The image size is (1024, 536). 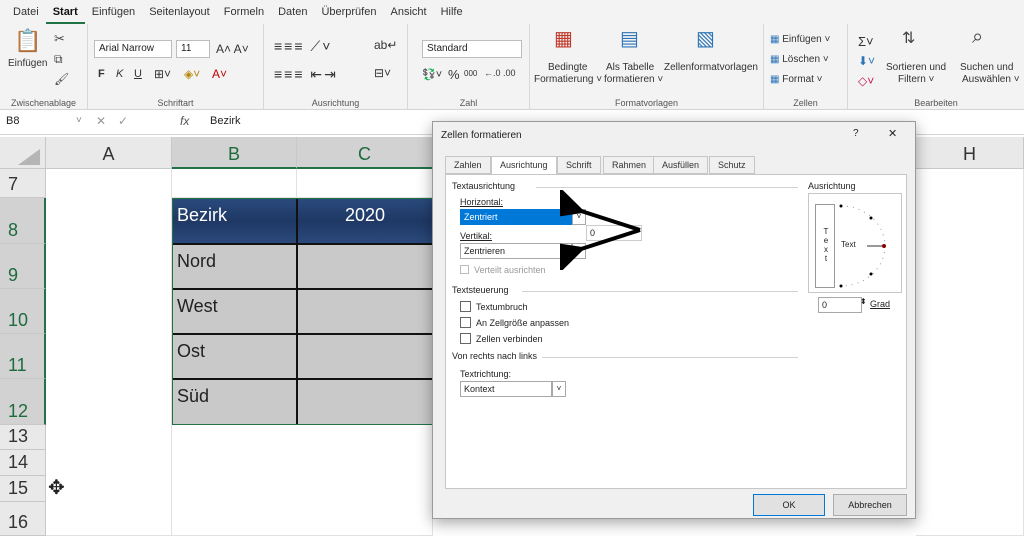 I want to click on help-button: ?, so click(x=856, y=133).